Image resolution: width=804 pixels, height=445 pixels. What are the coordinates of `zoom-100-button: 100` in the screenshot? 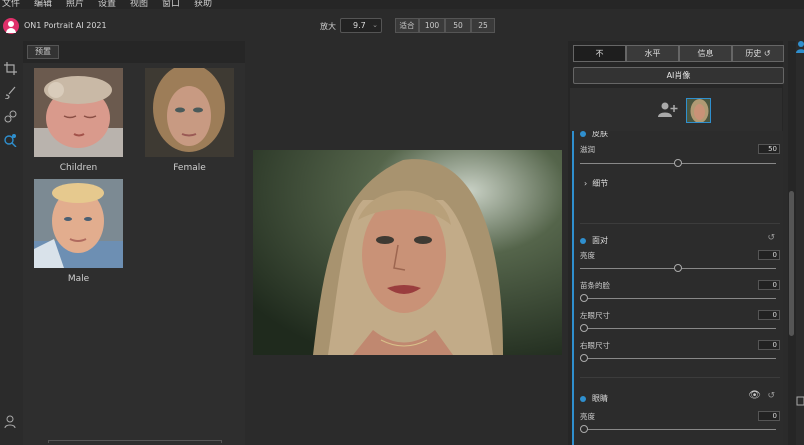 It's located at (432, 25).